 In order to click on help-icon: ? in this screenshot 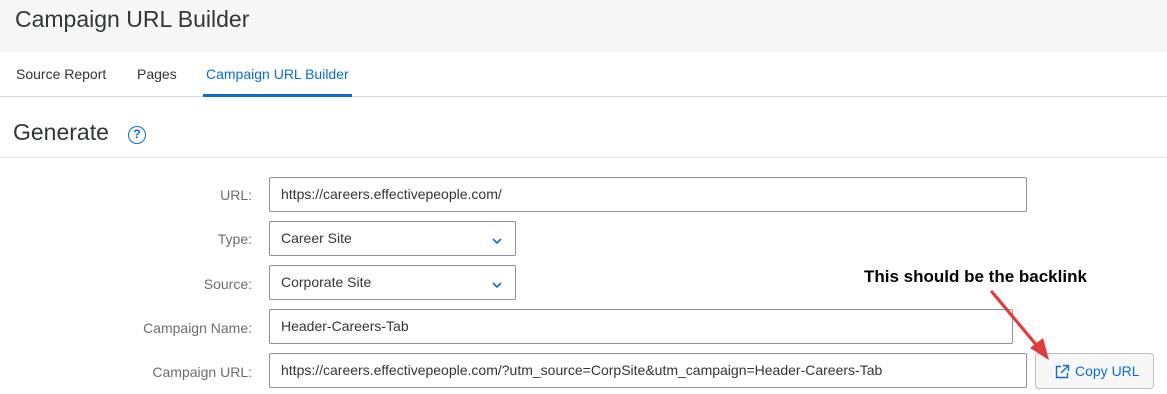, I will do `click(137, 135)`.